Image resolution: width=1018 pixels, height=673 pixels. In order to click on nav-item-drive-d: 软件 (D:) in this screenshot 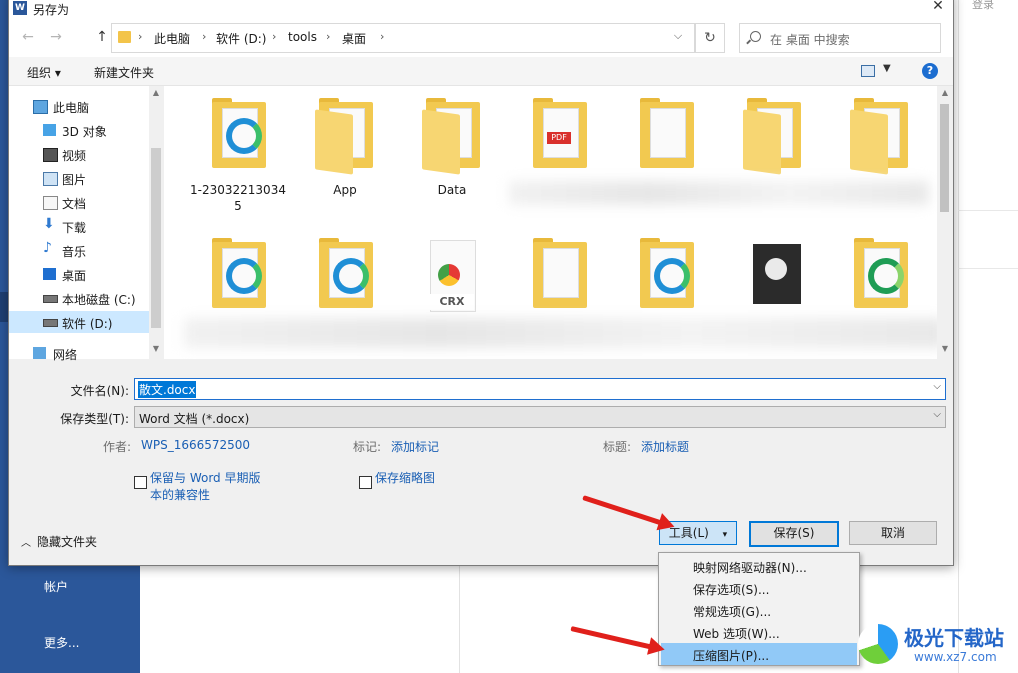, I will do `click(79, 322)`.